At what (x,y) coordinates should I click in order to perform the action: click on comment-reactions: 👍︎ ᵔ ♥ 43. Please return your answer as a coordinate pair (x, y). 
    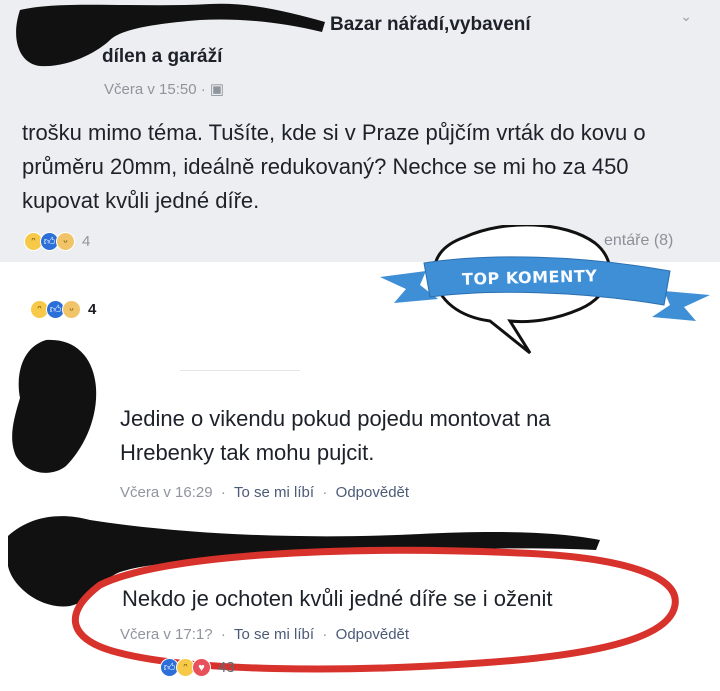
    Looking at the image, I should click on (197, 667).